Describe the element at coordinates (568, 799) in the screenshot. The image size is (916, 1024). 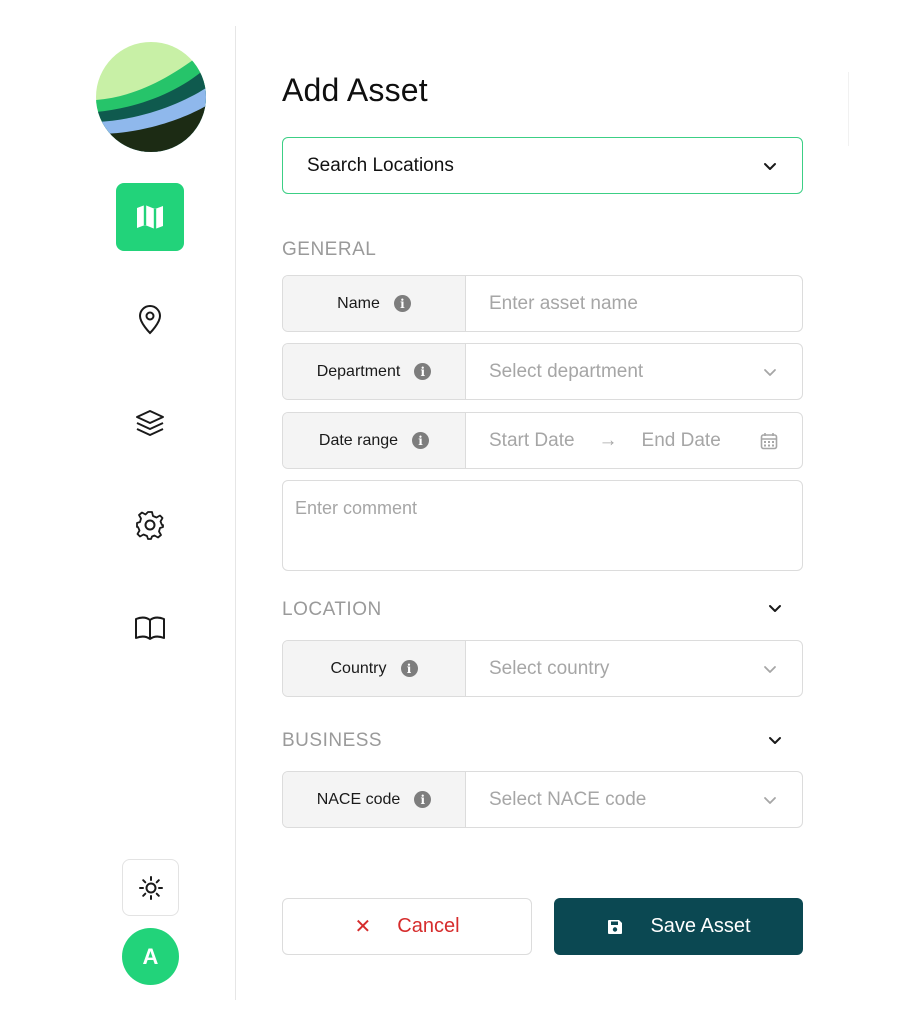
I see `nace-placeholder: Select NACE code` at that location.